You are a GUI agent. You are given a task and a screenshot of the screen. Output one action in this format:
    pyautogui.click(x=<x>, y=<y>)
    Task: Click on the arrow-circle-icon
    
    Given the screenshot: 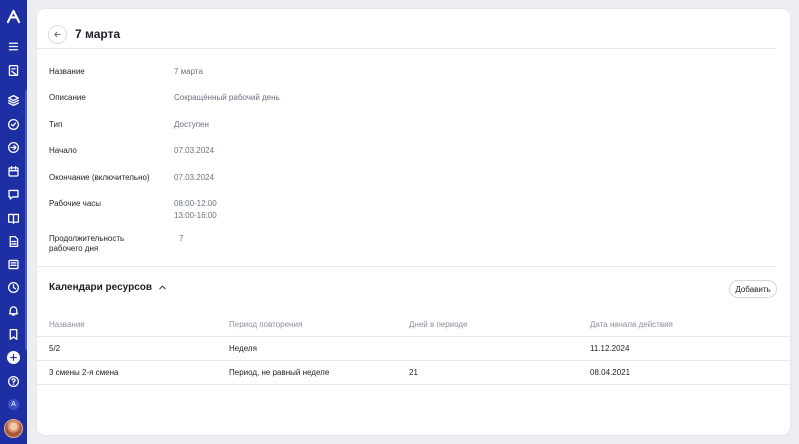 What is the action you would take?
    pyautogui.click(x=13, y=147)
    